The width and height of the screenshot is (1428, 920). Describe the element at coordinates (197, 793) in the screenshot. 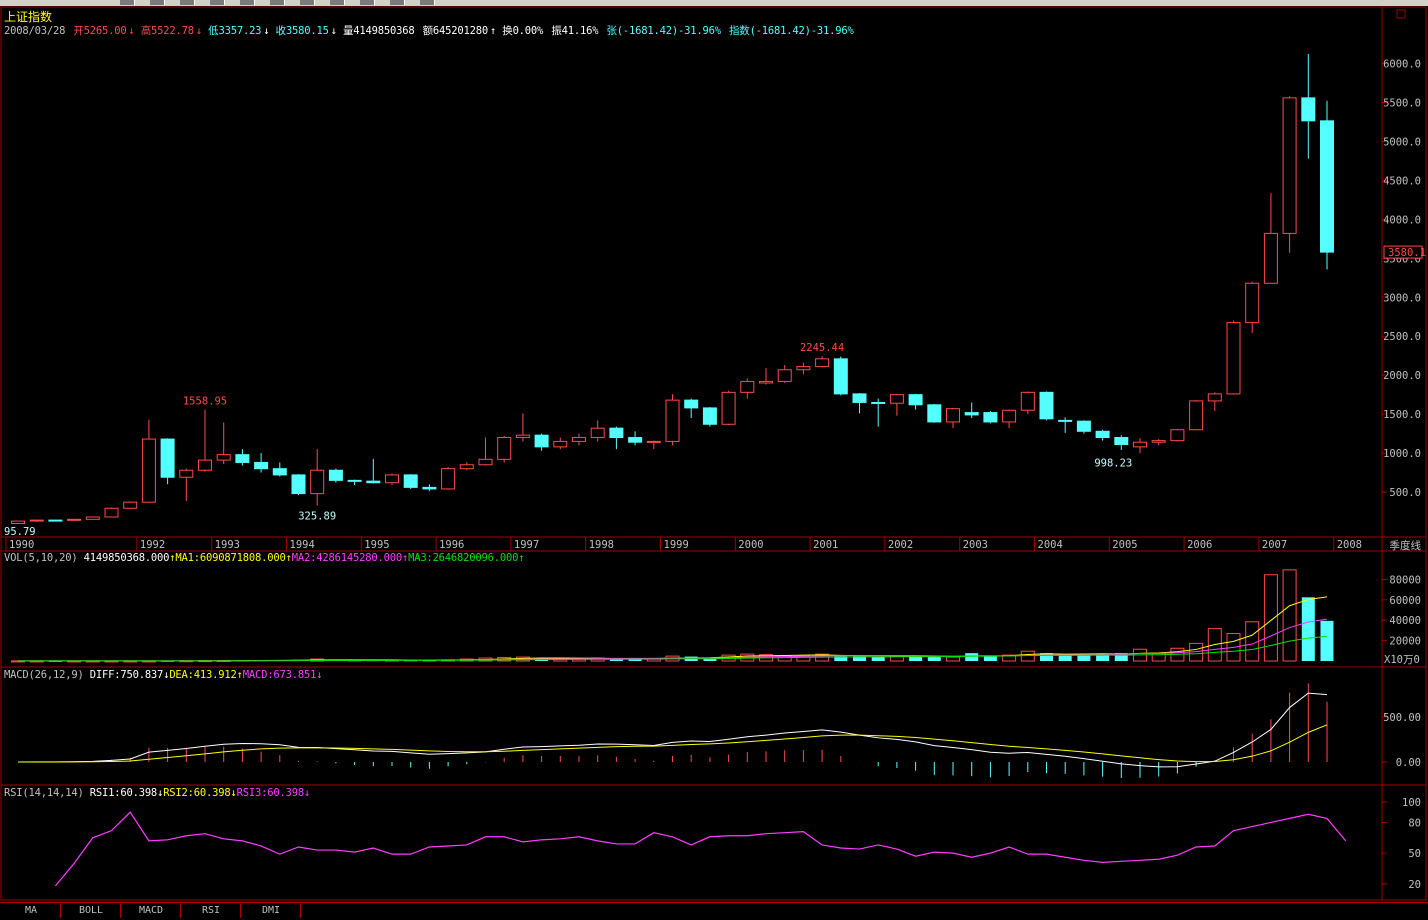

I see `rsi-rsi2: RSI2:60.398` at that location.